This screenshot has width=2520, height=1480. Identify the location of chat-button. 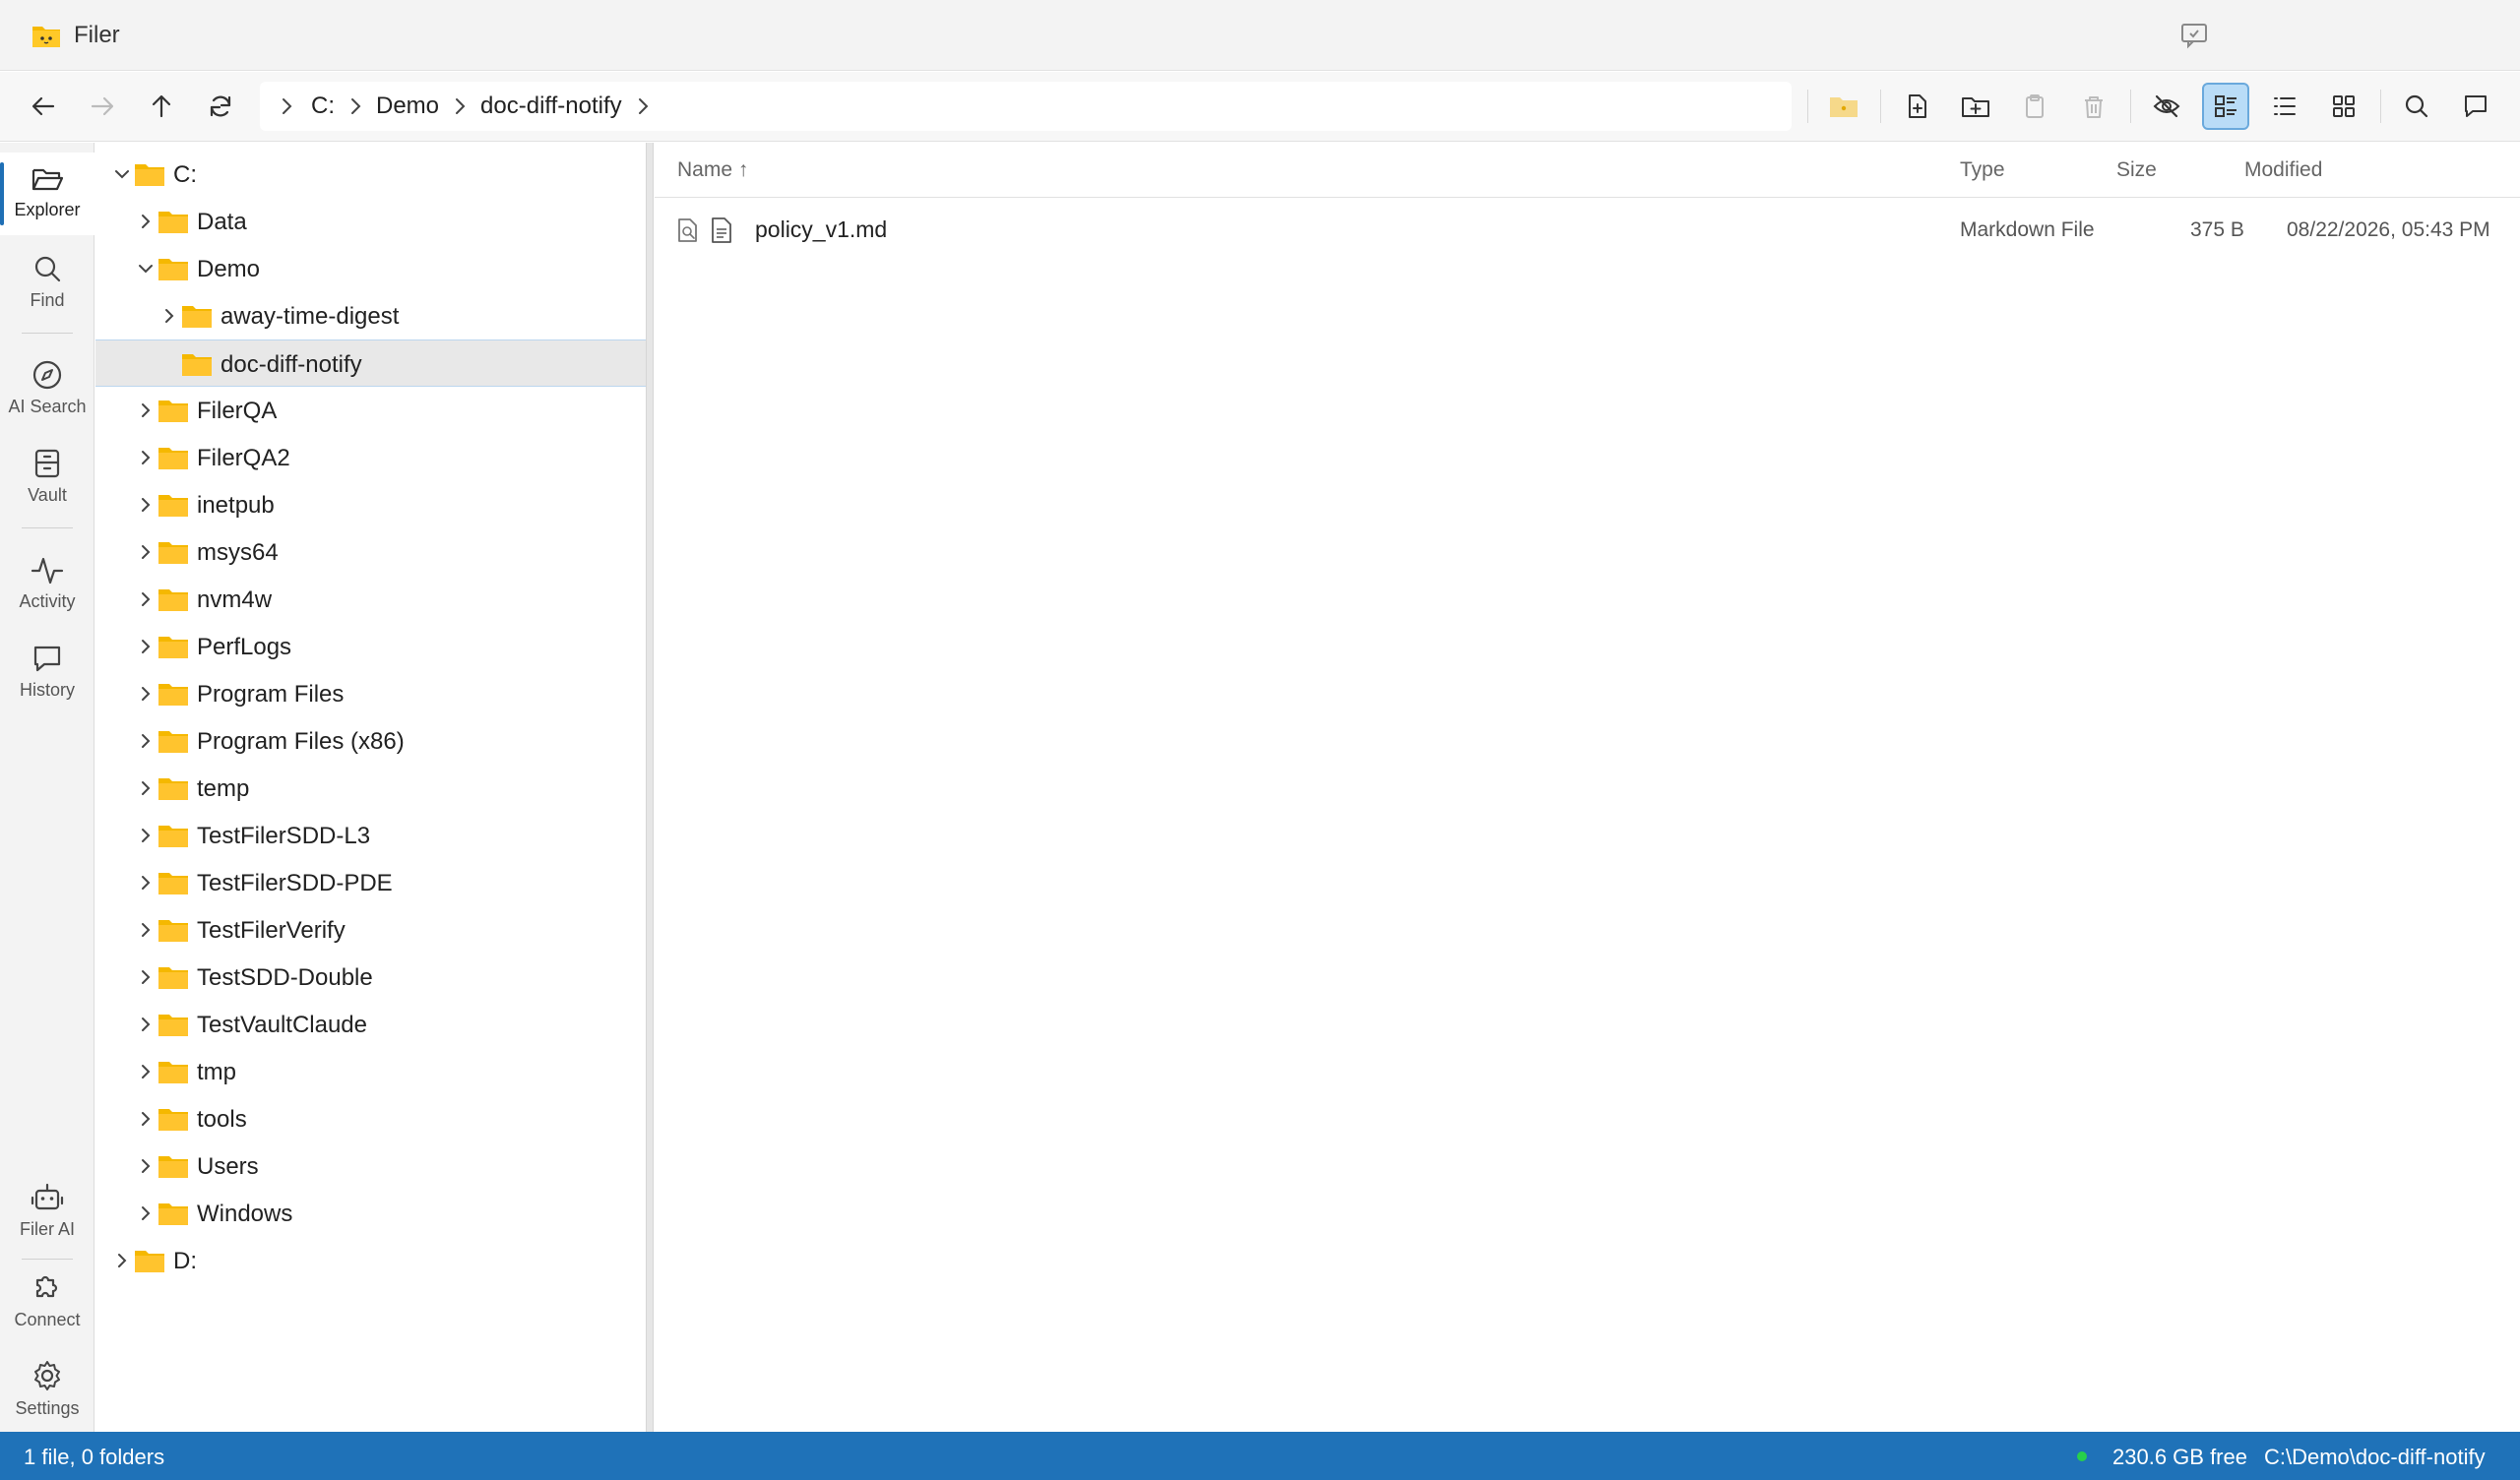
(2475, 107).